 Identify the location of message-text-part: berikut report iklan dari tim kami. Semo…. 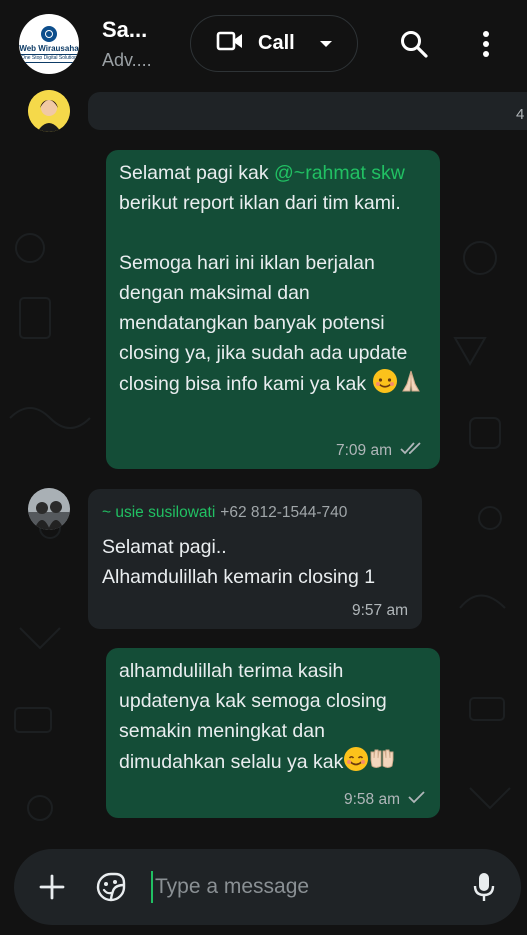
(263, 293).